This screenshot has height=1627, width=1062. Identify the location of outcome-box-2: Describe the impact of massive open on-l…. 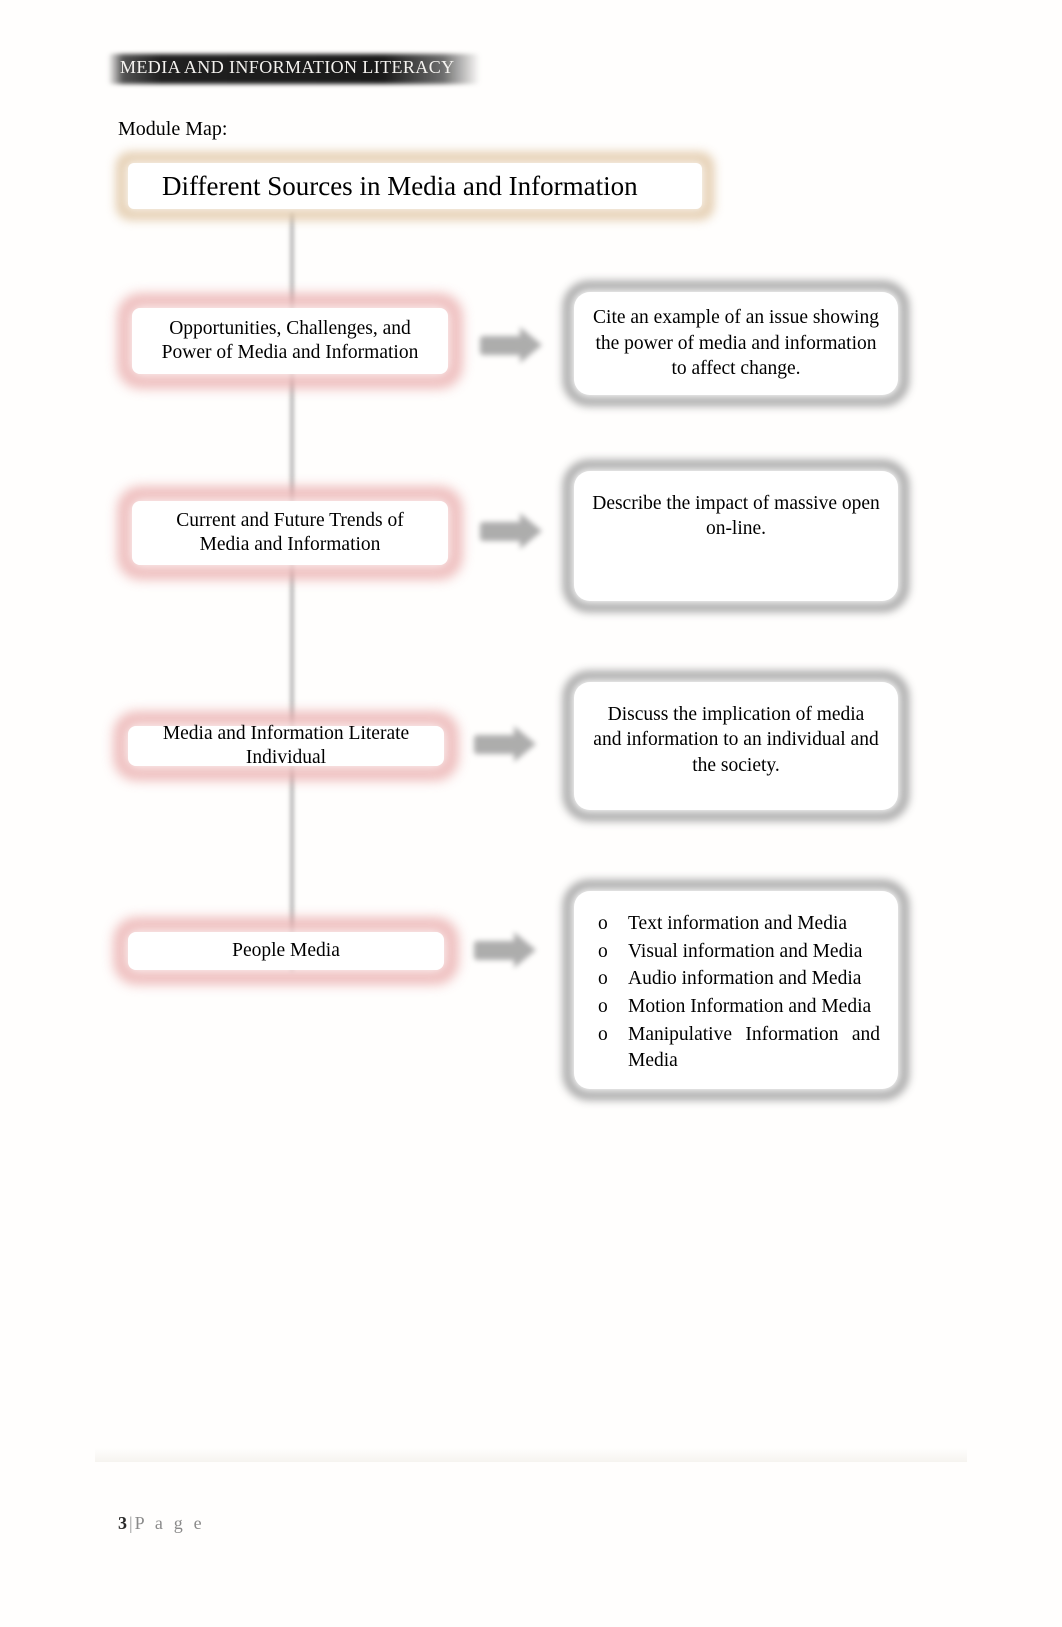
(736, 536).